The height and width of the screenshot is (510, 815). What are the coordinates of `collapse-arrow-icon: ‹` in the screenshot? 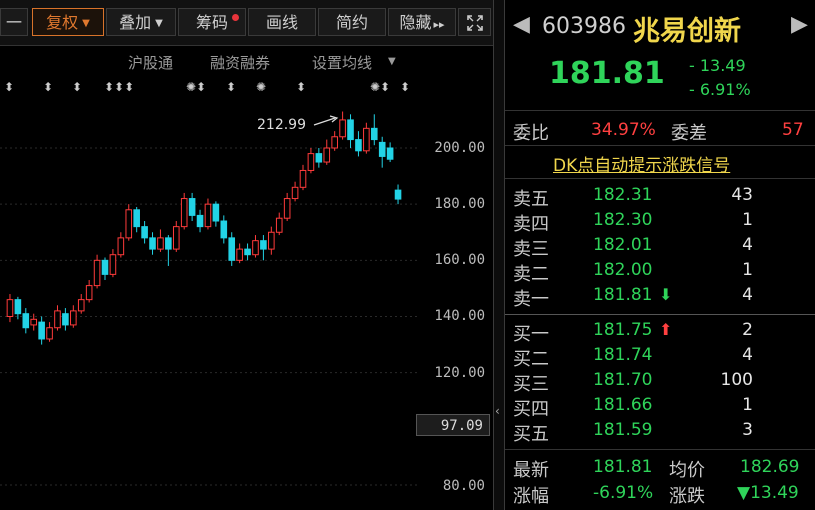 It's located at (497, 411).